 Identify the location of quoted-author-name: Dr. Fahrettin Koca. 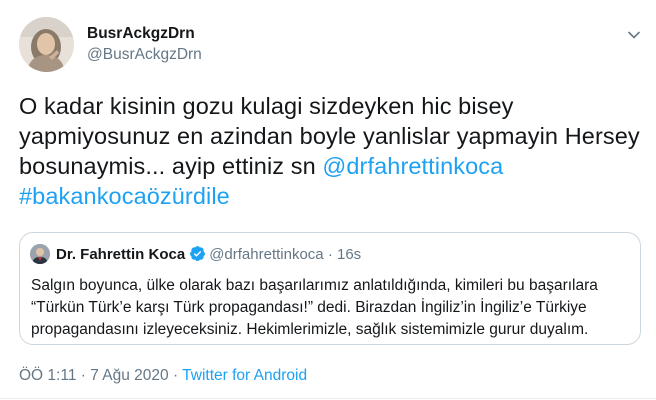
(121, 254).